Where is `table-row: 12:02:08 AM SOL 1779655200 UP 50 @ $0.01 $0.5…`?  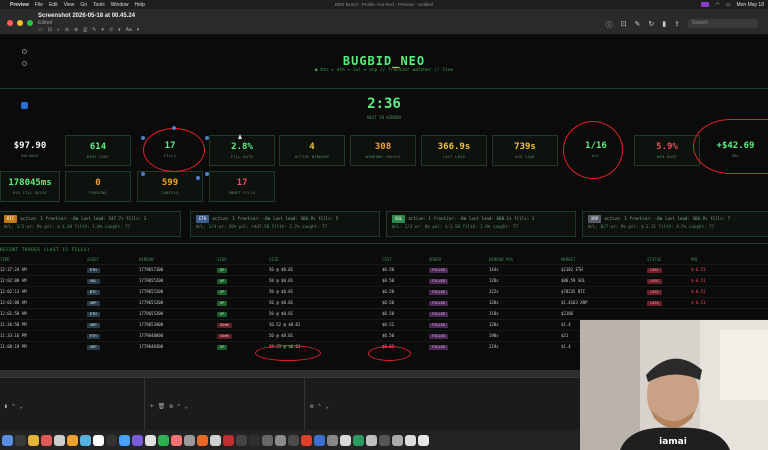 table-row: 12:02:08 AM SOL 1779655200 UP 50 @ $0.01 $0.5… is located at coordinates (384, 280).